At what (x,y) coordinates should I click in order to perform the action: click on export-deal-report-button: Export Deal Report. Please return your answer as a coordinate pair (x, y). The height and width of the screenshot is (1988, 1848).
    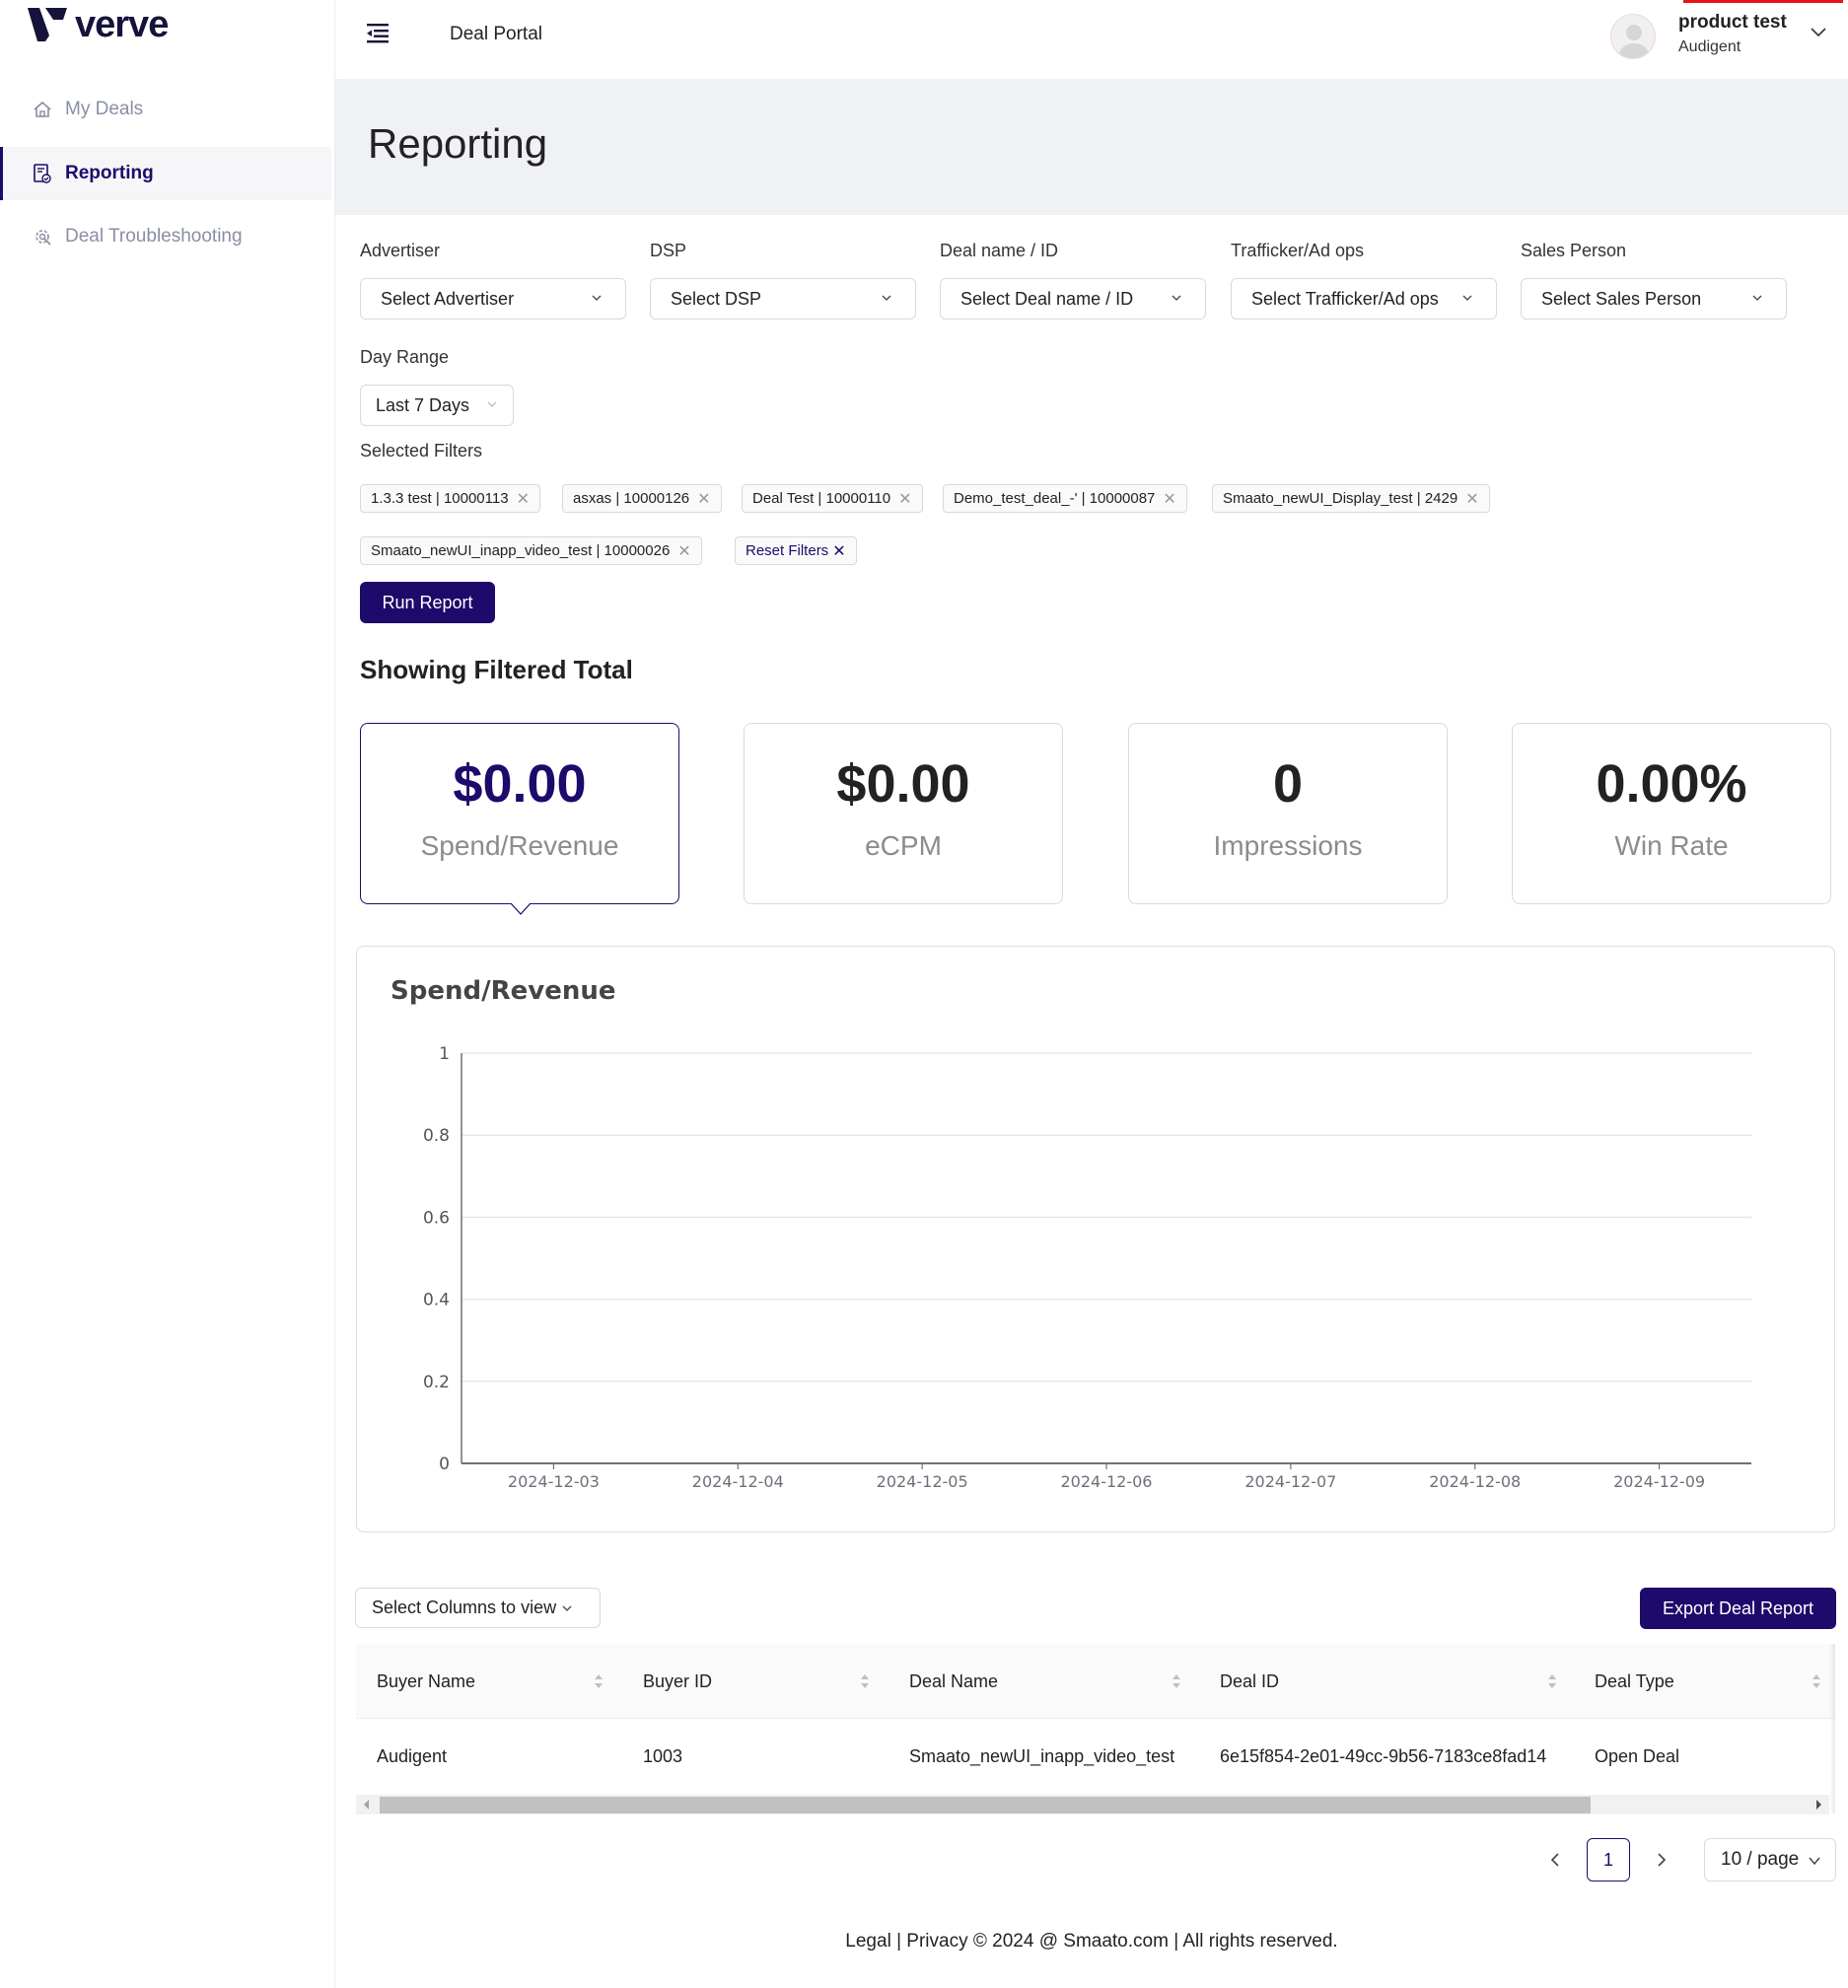
    Looking at the image, I should click on (1738, 1609).